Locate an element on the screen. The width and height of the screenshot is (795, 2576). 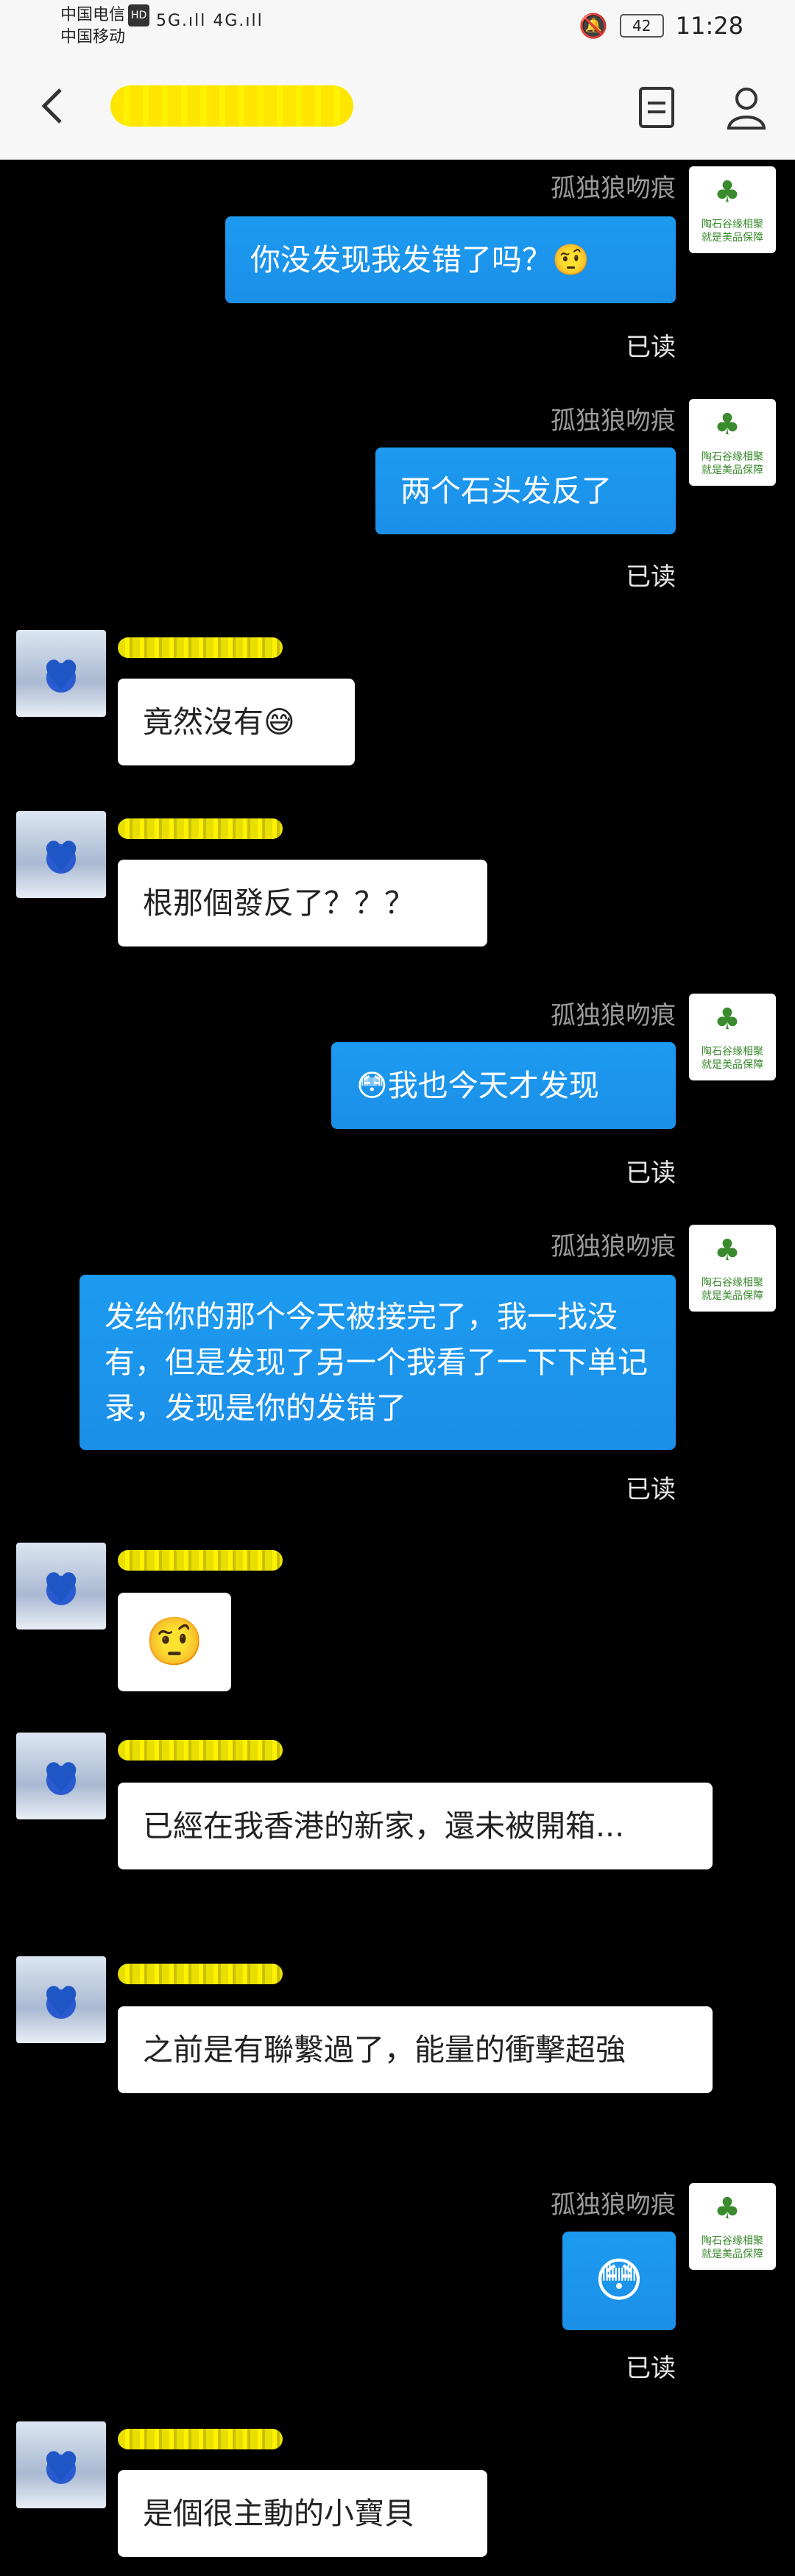
chat-header: ████████ is located at coordinates (397, 106).